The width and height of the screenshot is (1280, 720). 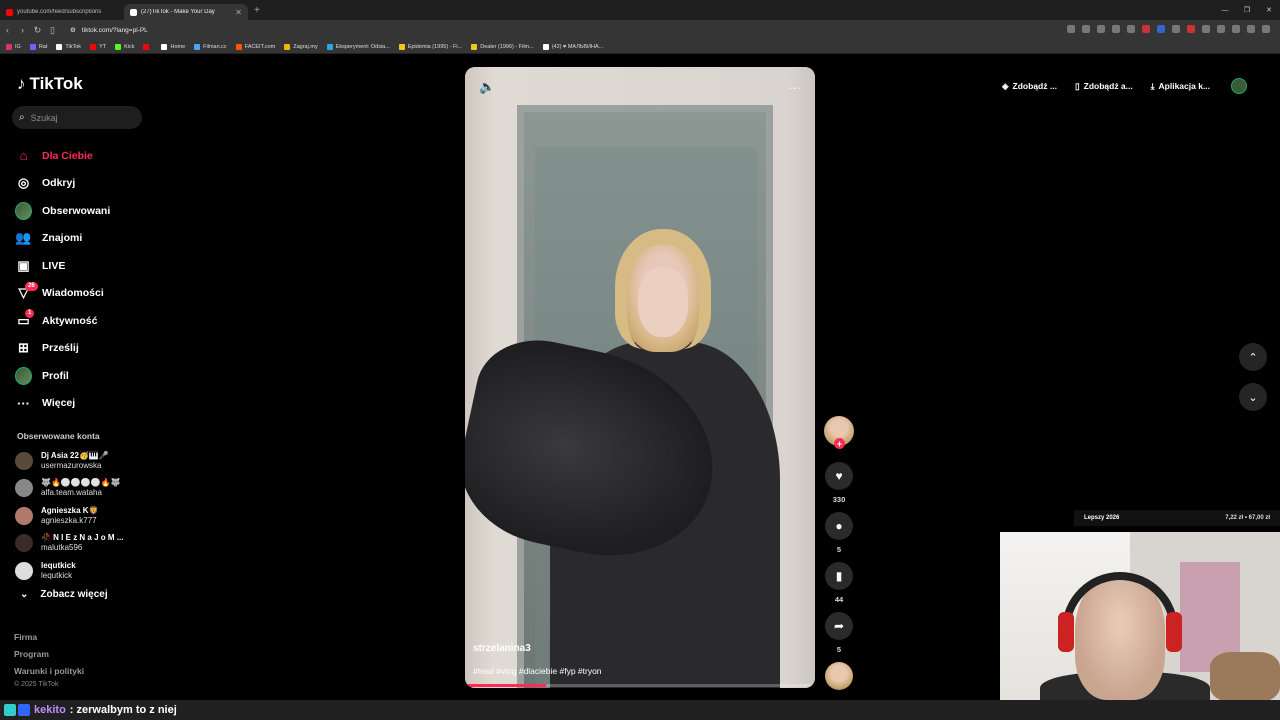 I want to click on bookmark-item: Filman.cc, so click(x=210, y=46).